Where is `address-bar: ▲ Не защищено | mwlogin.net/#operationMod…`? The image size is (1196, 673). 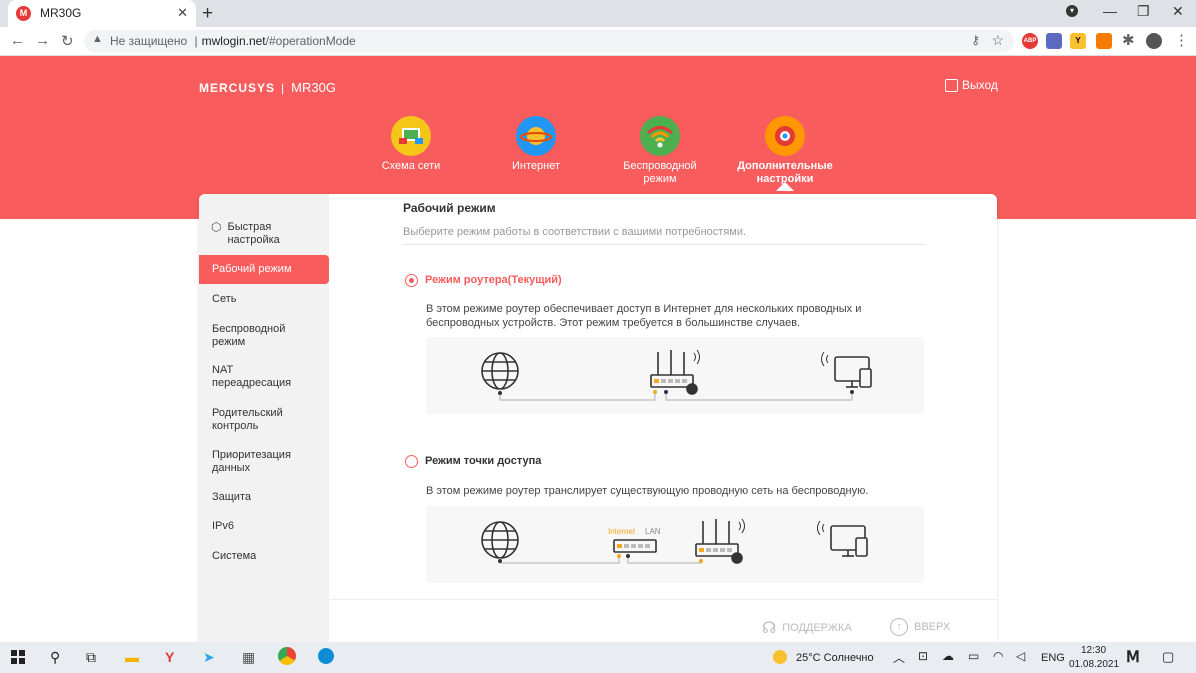
address-bar: ▲ Не защищено | mwlogin.net/#operationMod… is located at coordinates (549, 41).